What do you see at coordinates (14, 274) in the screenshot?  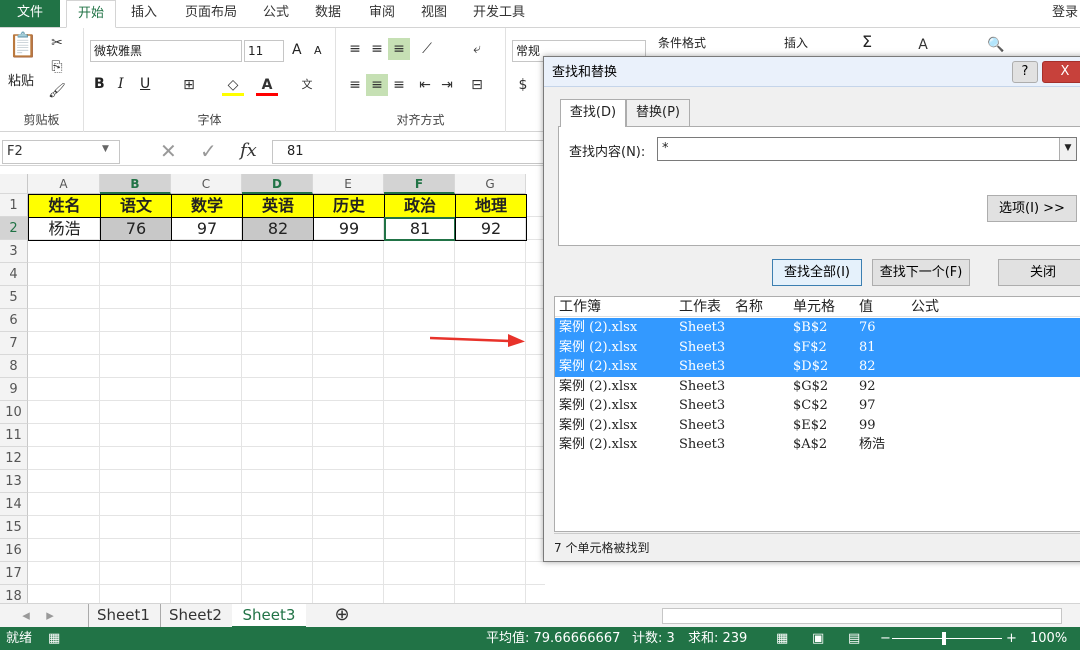 I see `row-header-4: 4` at bounding box center [14, 274].